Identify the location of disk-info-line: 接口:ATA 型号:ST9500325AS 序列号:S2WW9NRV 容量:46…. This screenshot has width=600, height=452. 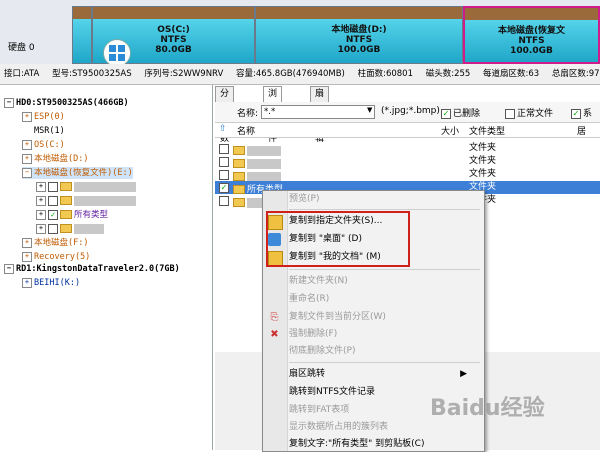
(300, 74).